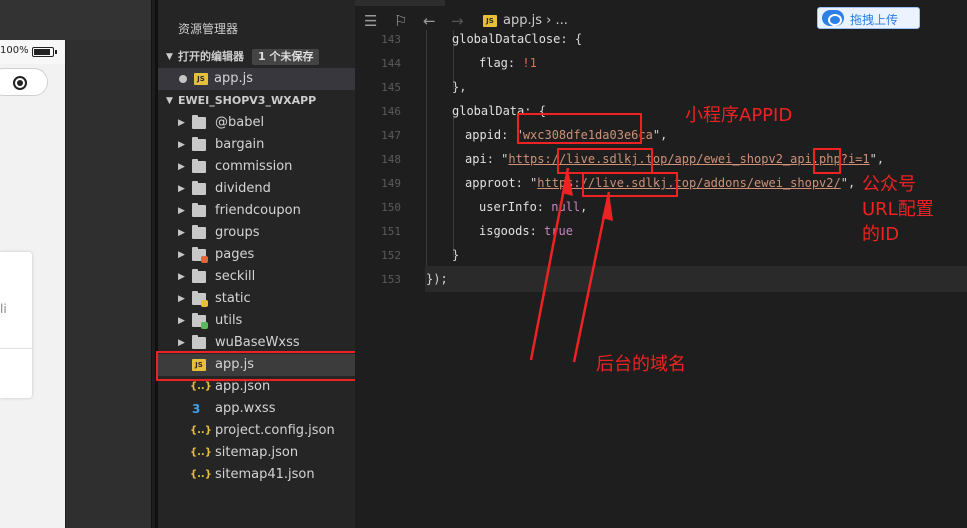  Describe the element at coordinates (75, 20) in the screenshot. I see `simulator-toolbar` at that location.